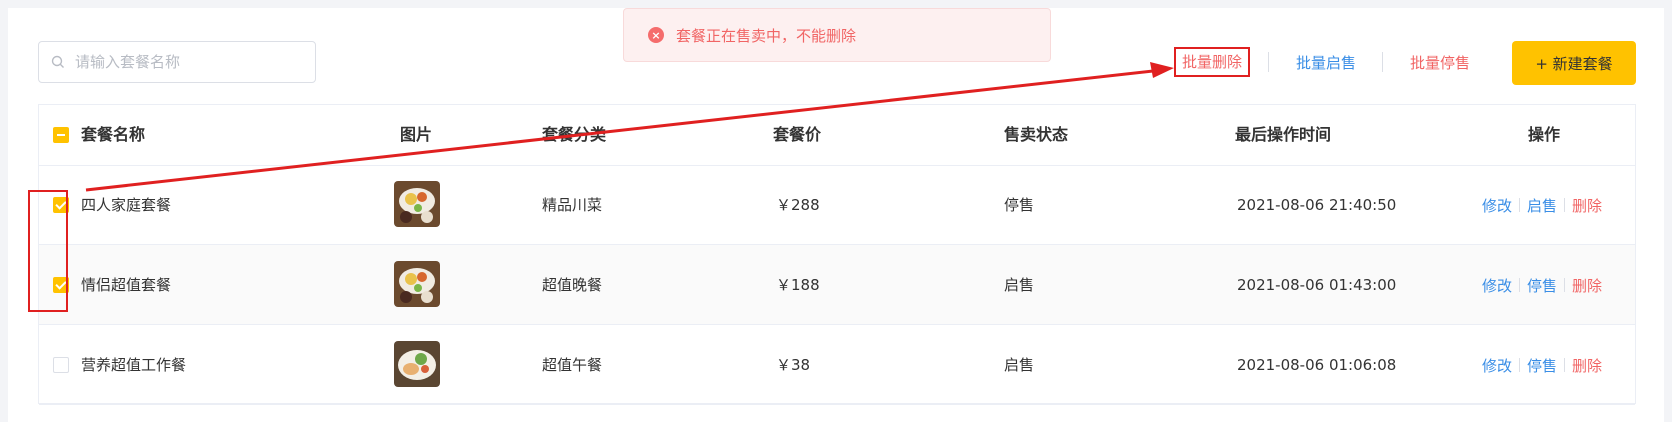 The image size is (1672, 422). What do you see at coordinates (1283, 134) in the screenshot?
I see `header-time: 最后操作时间` at bounding box center [1283, 134].